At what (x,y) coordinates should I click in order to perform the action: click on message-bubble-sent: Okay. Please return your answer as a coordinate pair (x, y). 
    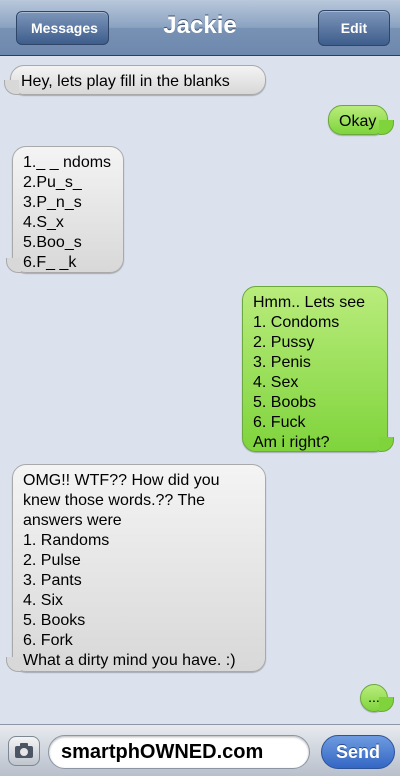
    Looking at the image, I should click on (361, 120).